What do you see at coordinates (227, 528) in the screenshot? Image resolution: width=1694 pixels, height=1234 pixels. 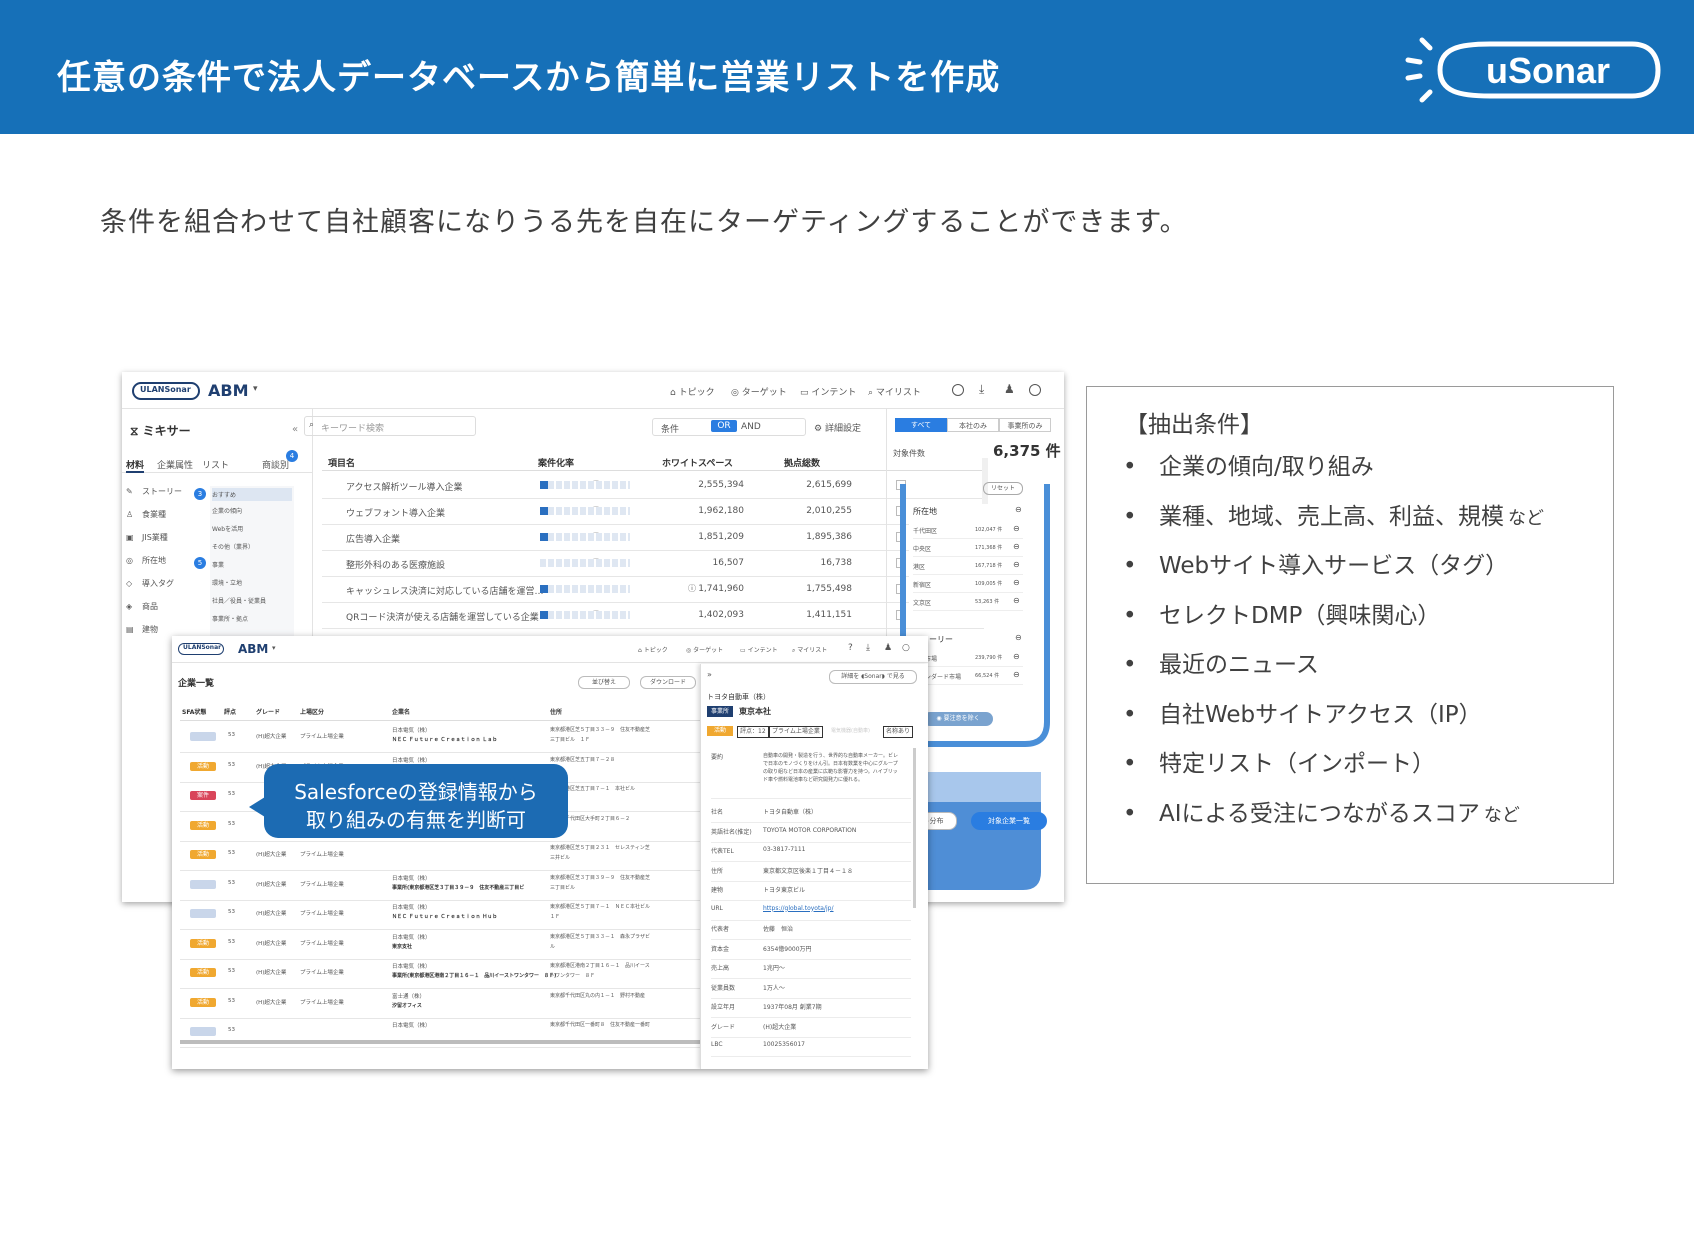 I see `subcategory-item: Webを活用` at bounding box center [227, 528].